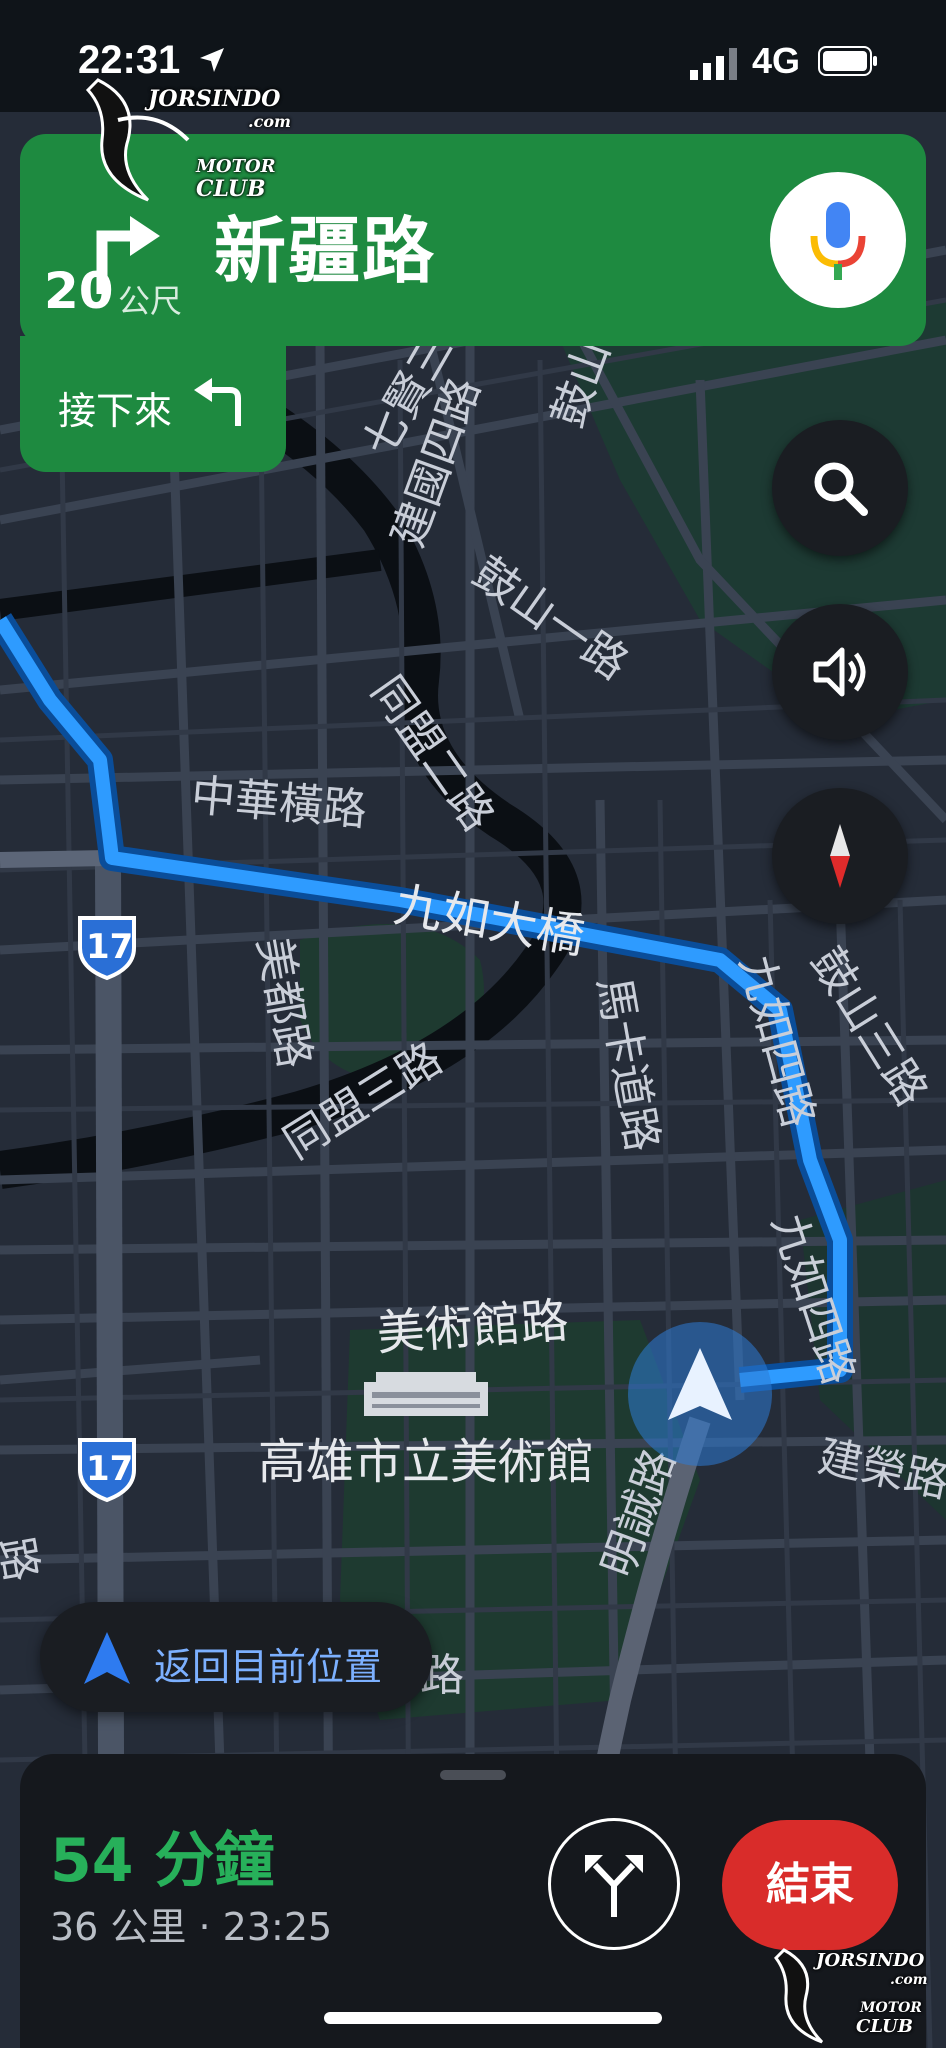 The image size is (946, 2048). I want to click on compass-icon, so click(840, 856).